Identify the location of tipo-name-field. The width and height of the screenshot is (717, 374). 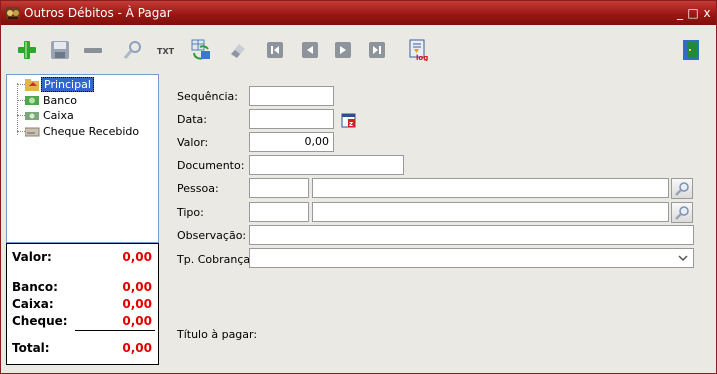
(490, 212).